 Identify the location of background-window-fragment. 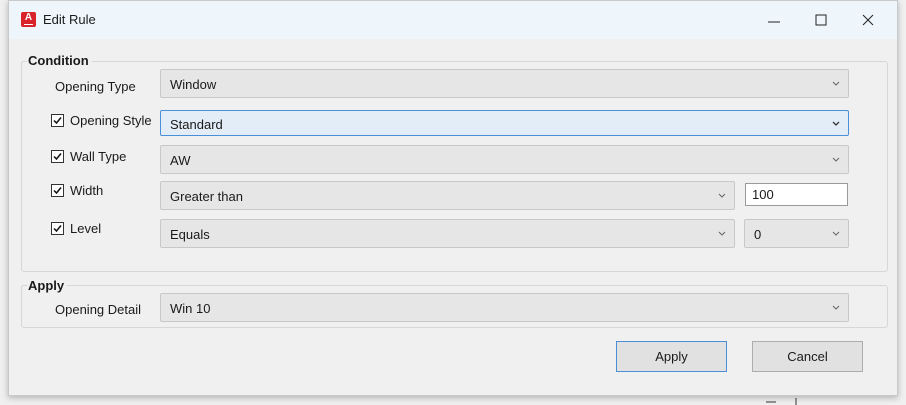
(781, 401).